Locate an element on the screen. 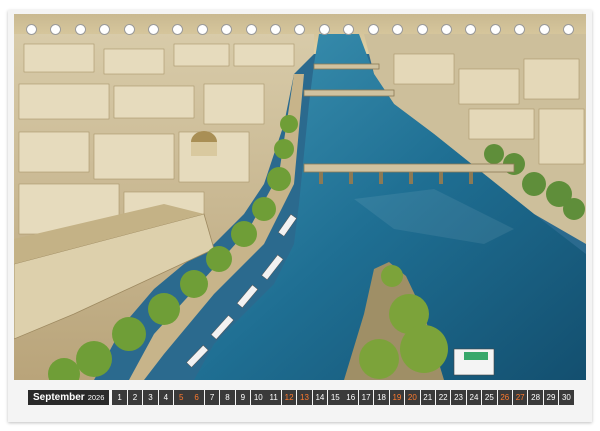 The height and width of the screenshot is (431, 600). day-cell: 21 is located at coordinates (427, 397).